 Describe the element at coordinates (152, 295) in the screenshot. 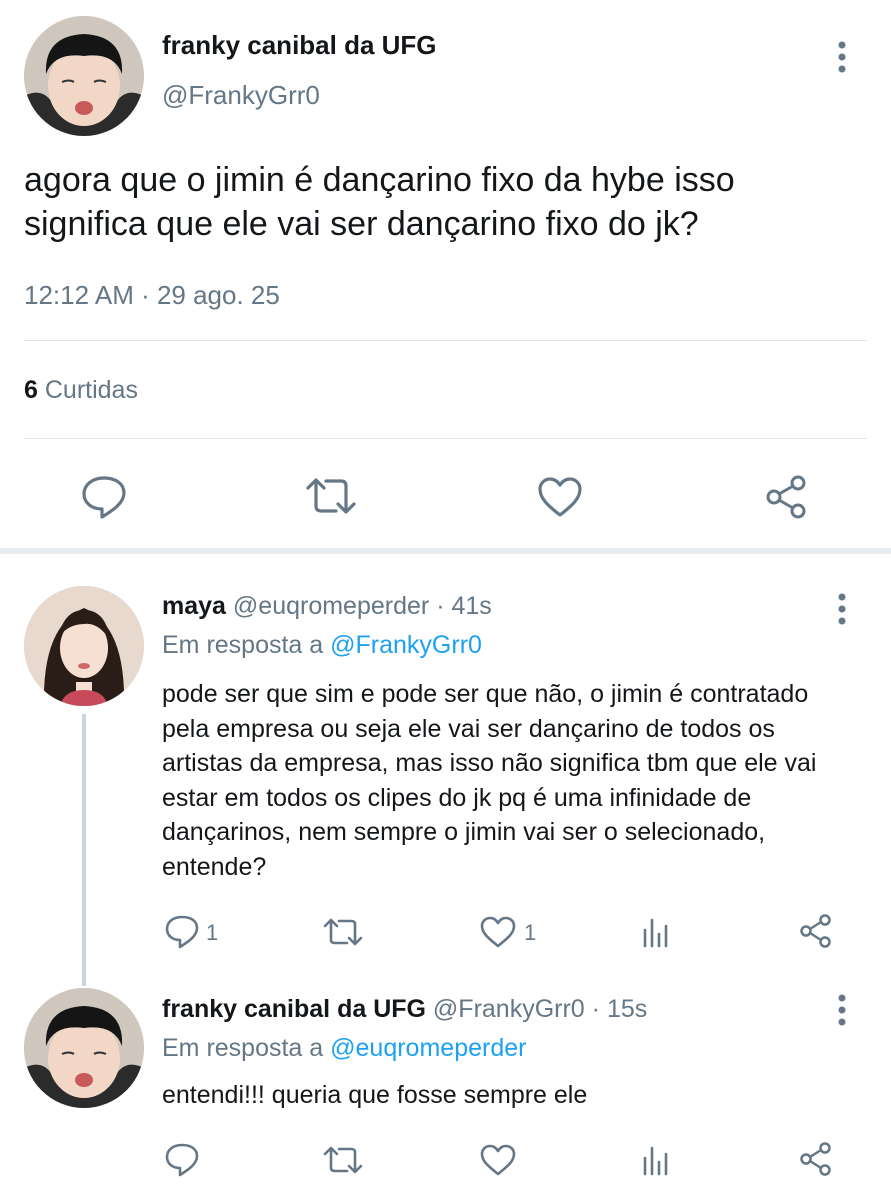

I see `tweet-timestamp: 12:12 AM · 29 ago. 25` at that location.